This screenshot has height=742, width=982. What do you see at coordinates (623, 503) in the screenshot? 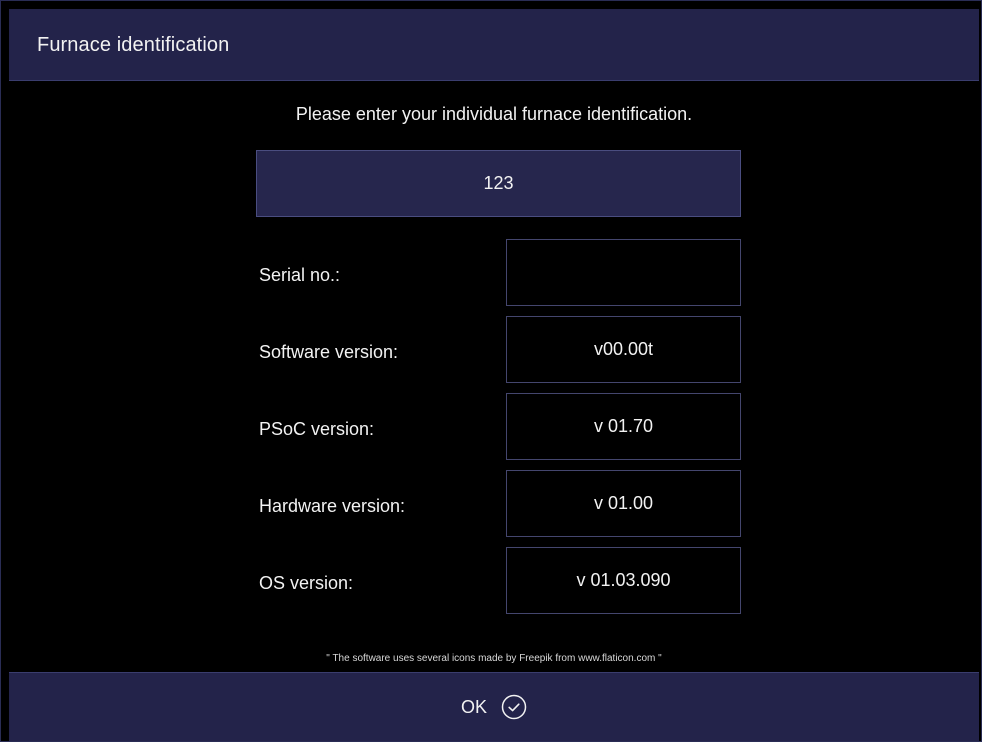
I see `hardware-version-field: v 01.00` at bounding box center [623, 503].